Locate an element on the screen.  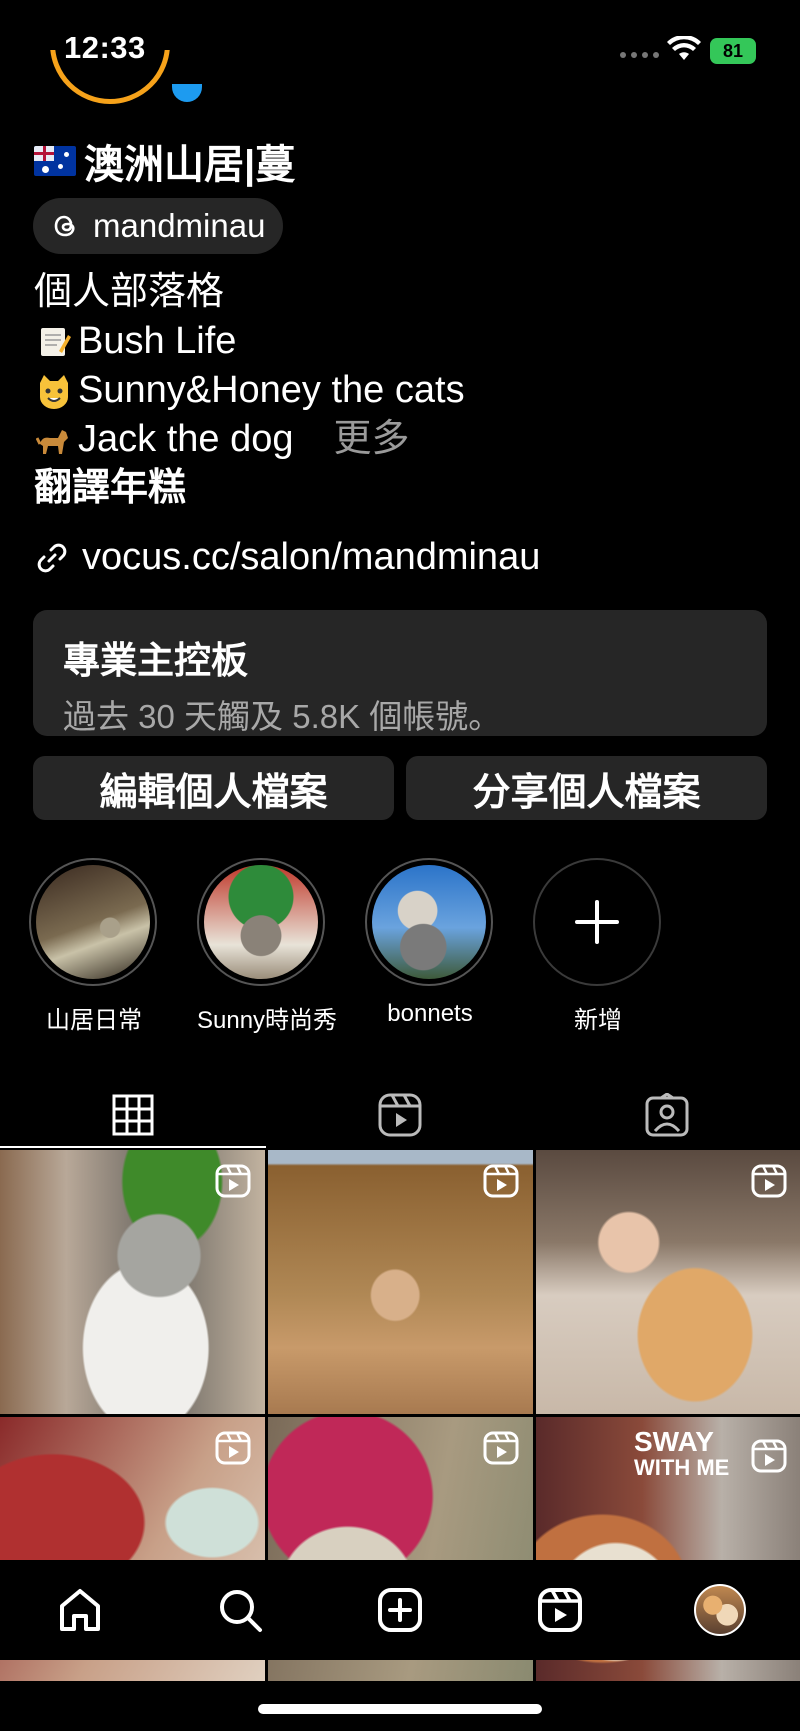
more-link: 更多 is located at coordinates (371, 439).